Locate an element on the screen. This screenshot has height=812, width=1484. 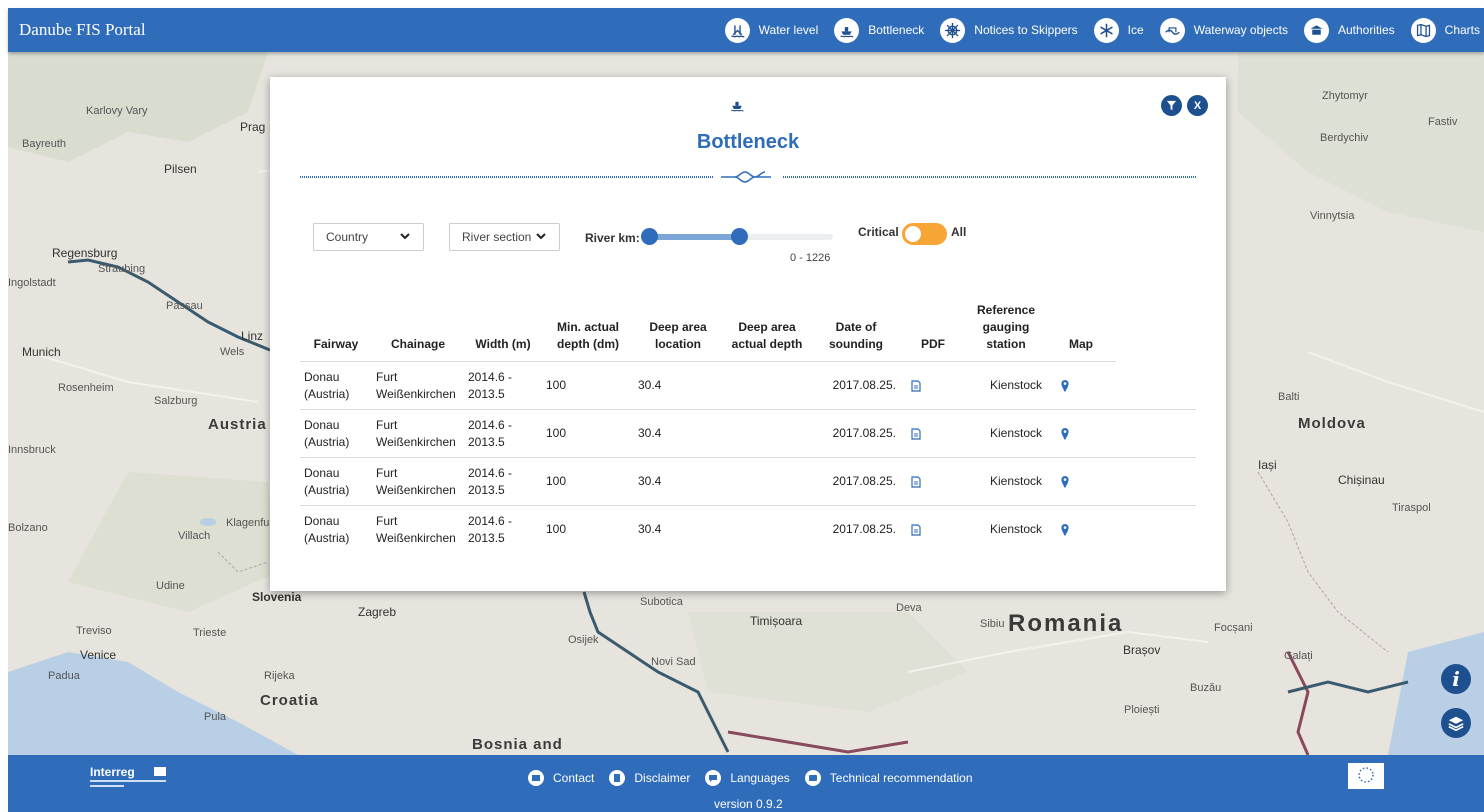
layers-icon is located at coordinates (1456, 724).